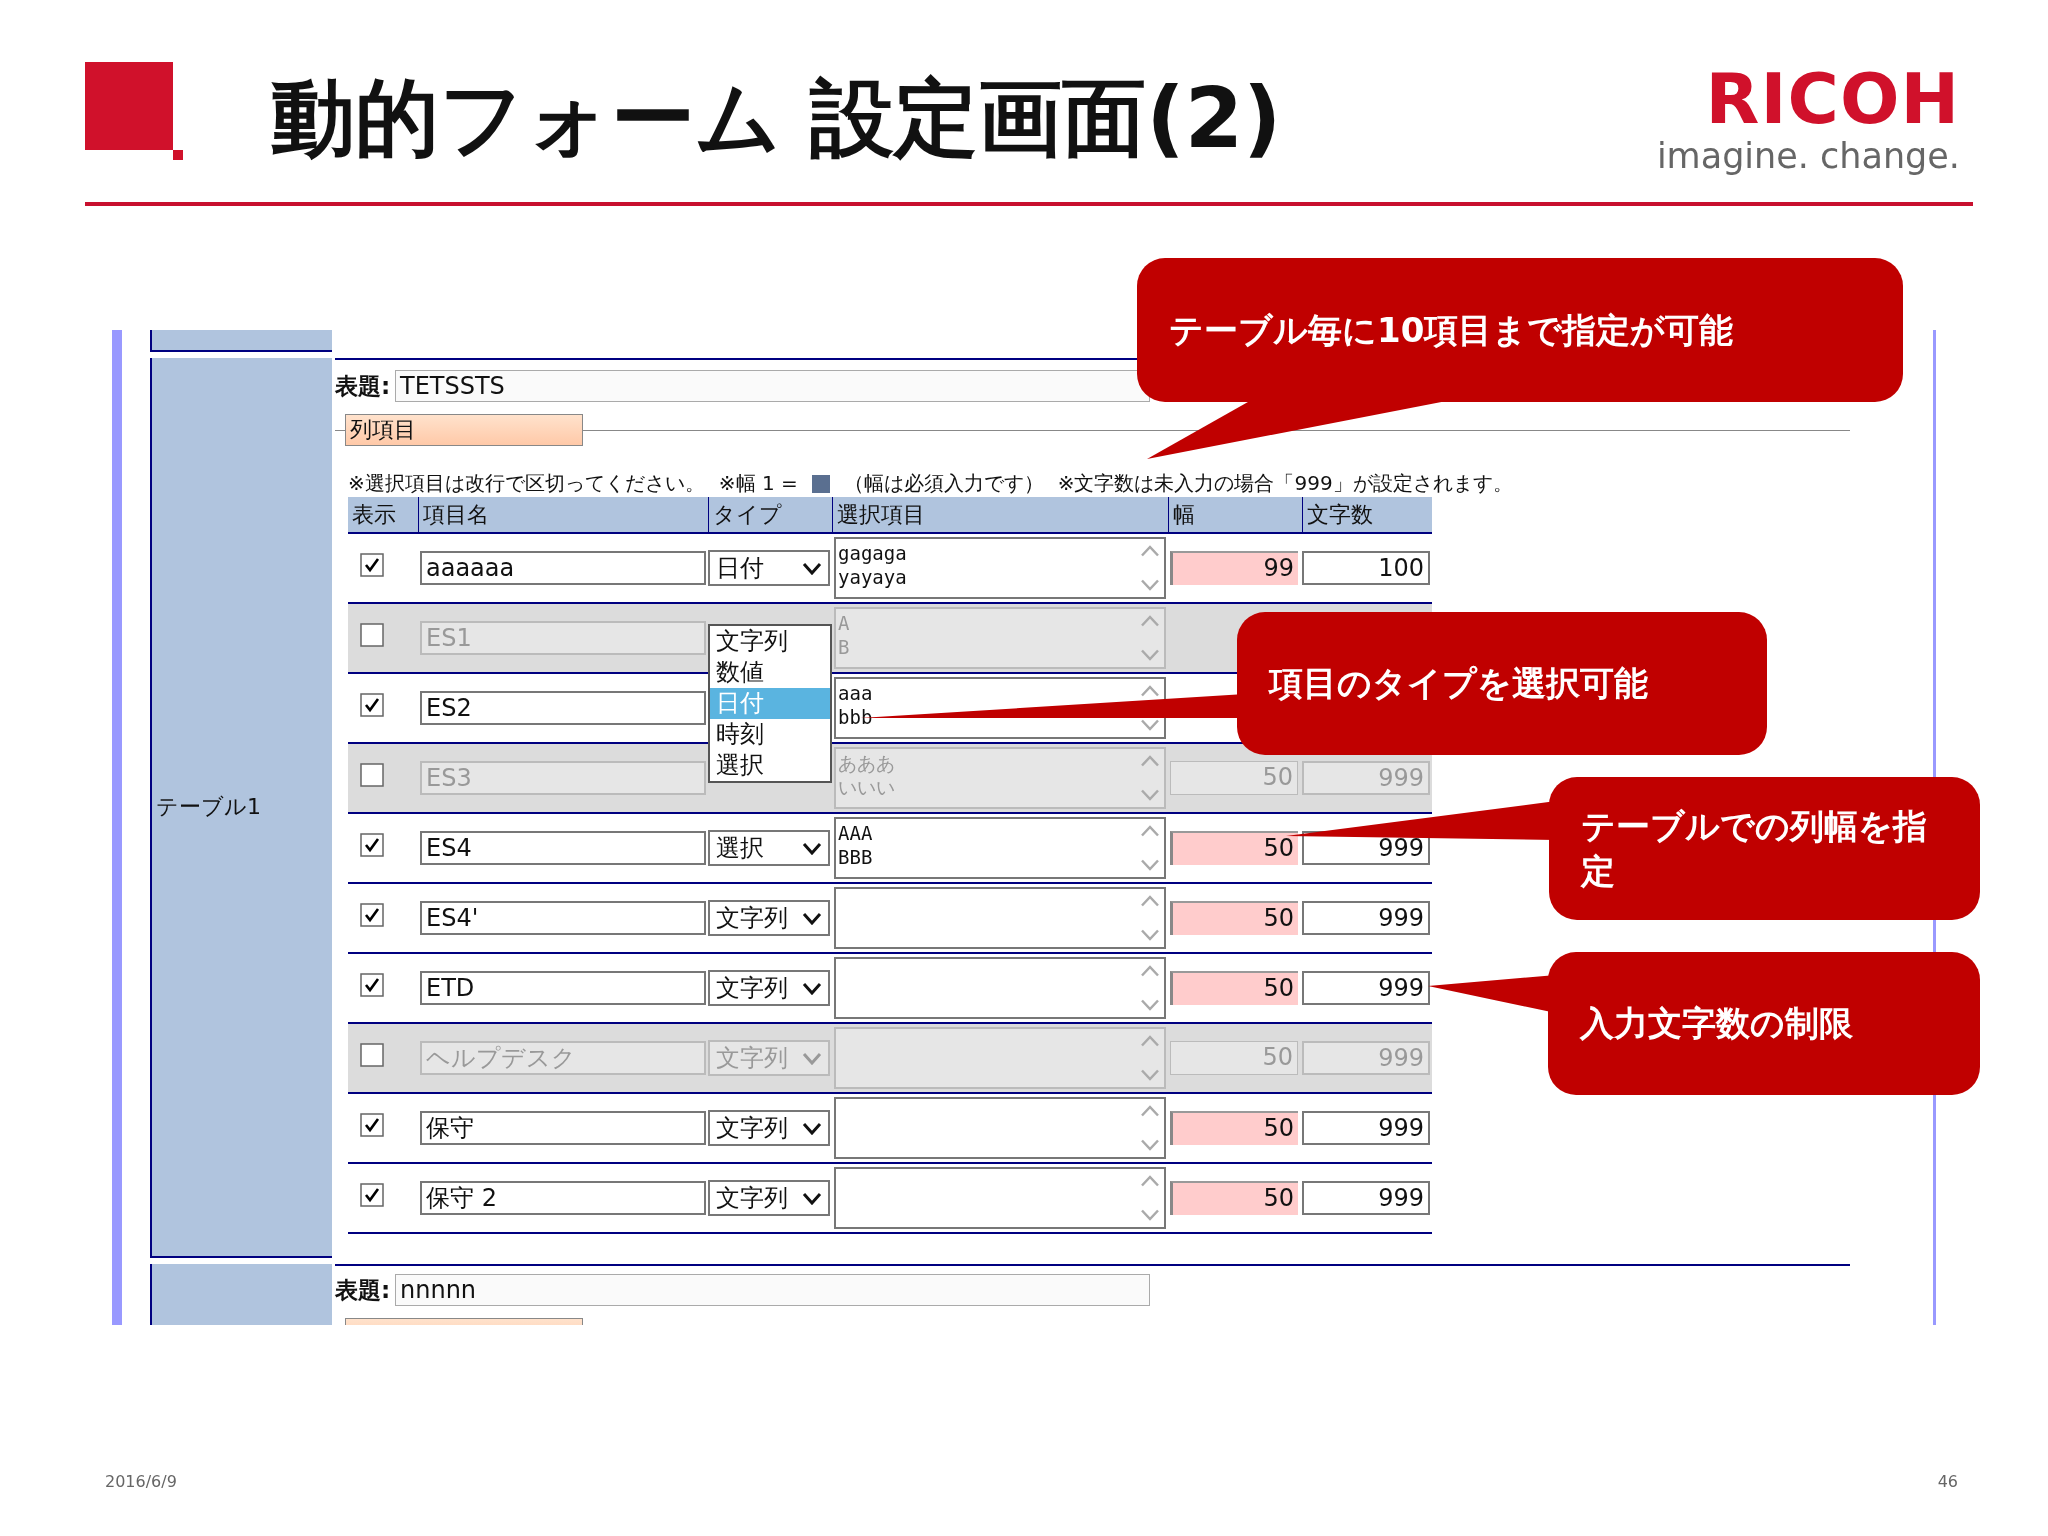 The image size is (2048, 1536). I want to click on menu-option: 選択, so click(770, 765).